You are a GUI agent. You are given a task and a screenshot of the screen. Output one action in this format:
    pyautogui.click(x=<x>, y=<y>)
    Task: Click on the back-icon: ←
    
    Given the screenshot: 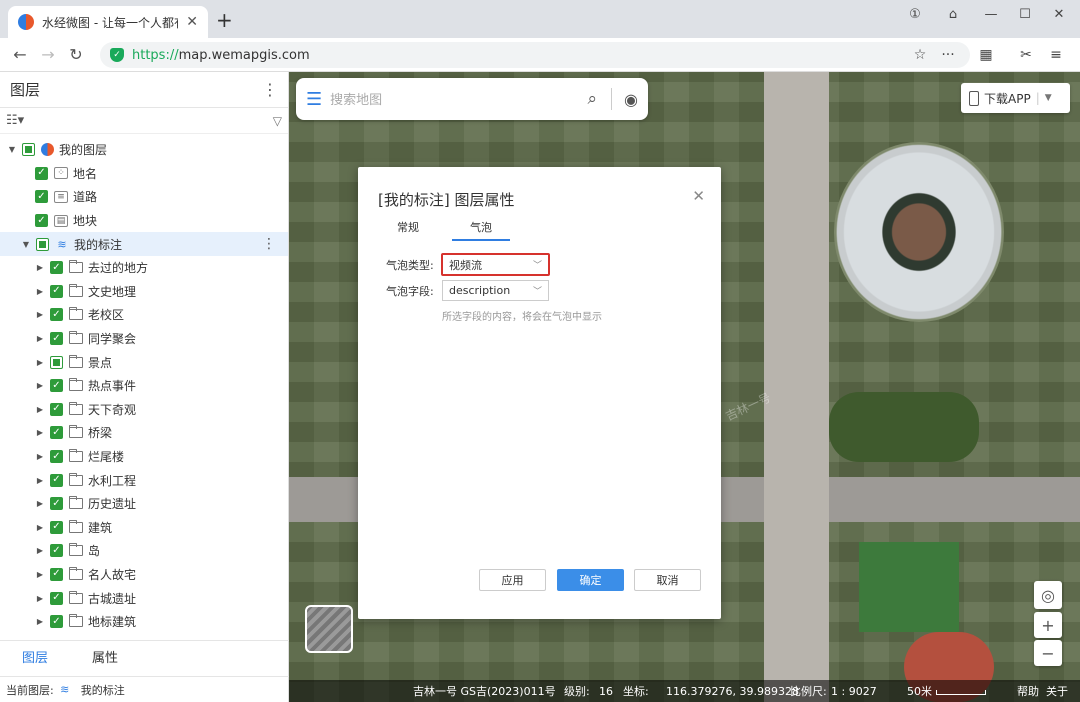 What is the action you would take?
    pyautogui.click(x=20, y=54)
    